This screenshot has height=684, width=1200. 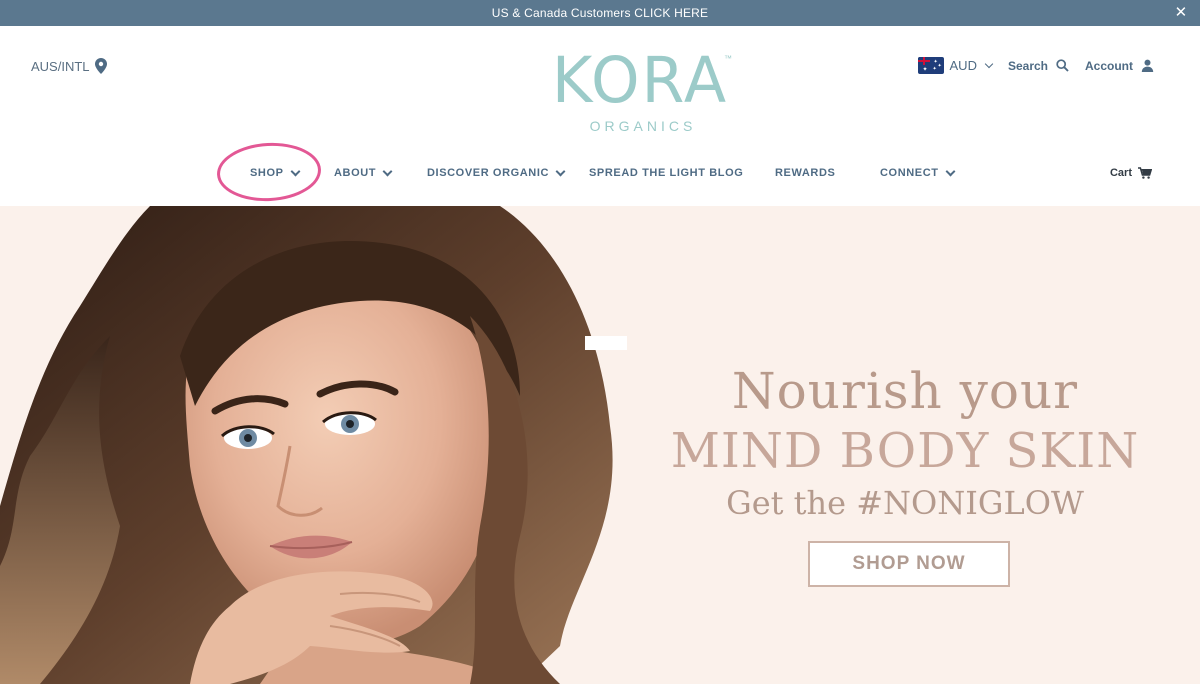 What do you see at coordinates (100, 66) in the screenshot?
I see `location-pin-icon` at bounding box center [100, 66].